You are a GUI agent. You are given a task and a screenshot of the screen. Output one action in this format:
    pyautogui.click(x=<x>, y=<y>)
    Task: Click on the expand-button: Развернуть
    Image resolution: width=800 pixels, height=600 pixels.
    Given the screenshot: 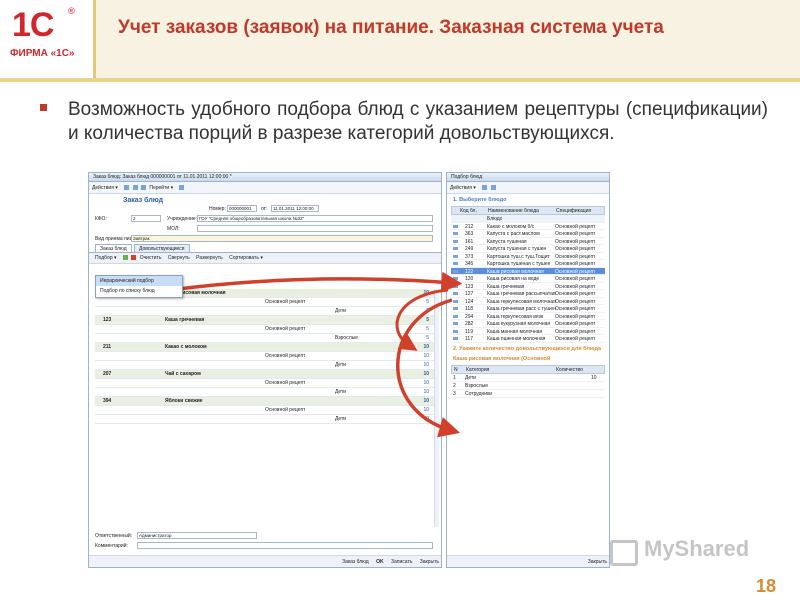 What is the action you would take?
    pyautogui.click(x=209, y=258)
    